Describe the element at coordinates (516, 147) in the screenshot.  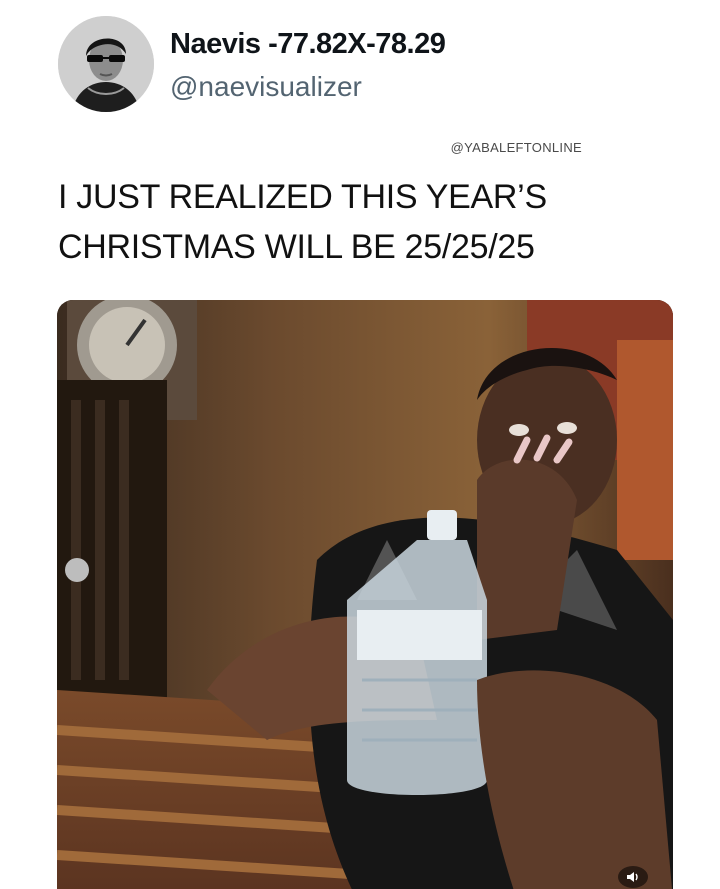
I see `watermark: @YABALEFTONLINE` at that location.